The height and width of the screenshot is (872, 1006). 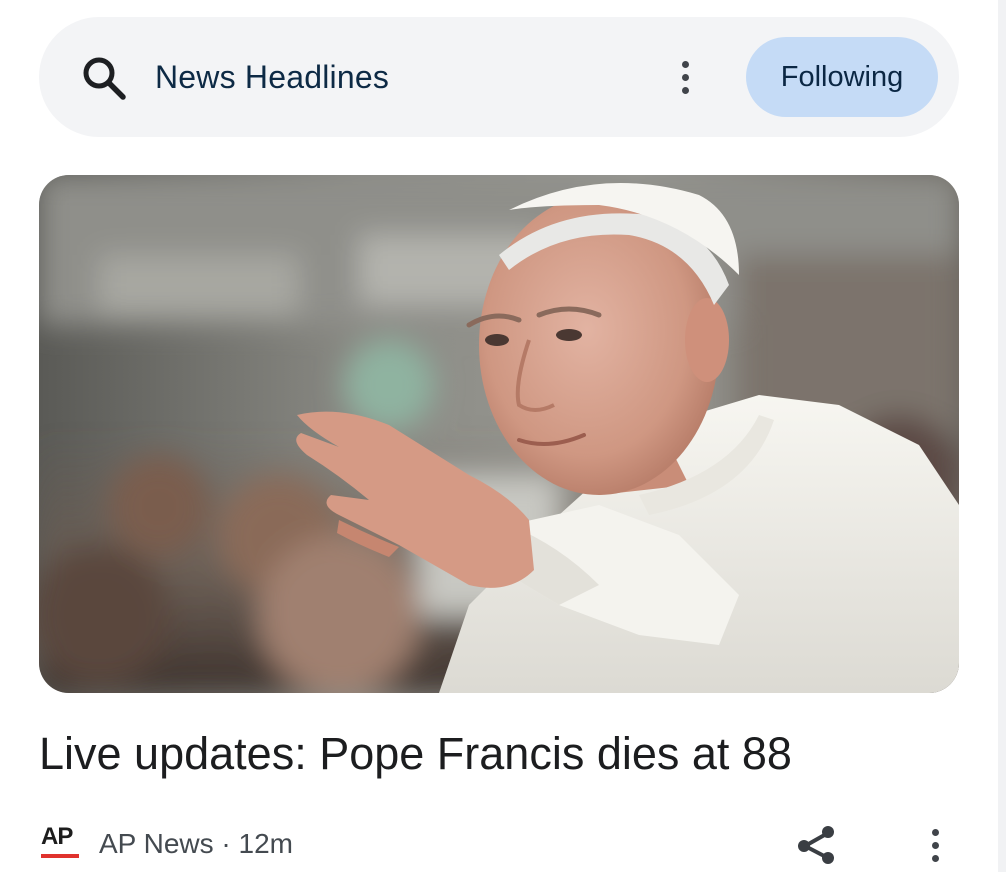 What do you see at coordinates (685, 77) in the screenshot?
I see `header-more-button` at bounding box center [685, 77].